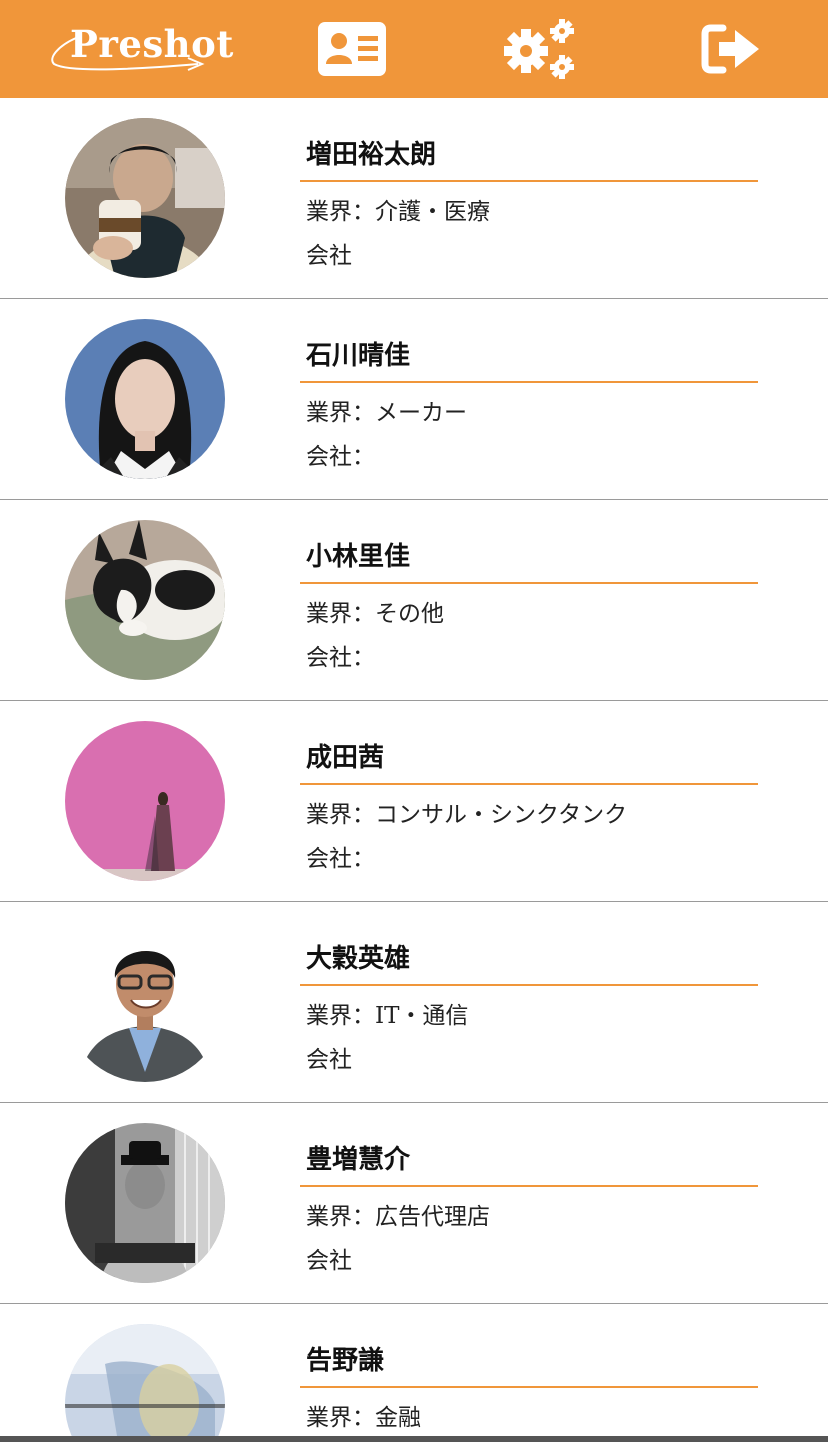  I want to click on user-industry: 業界：IT・通信, so click(387, 1016).